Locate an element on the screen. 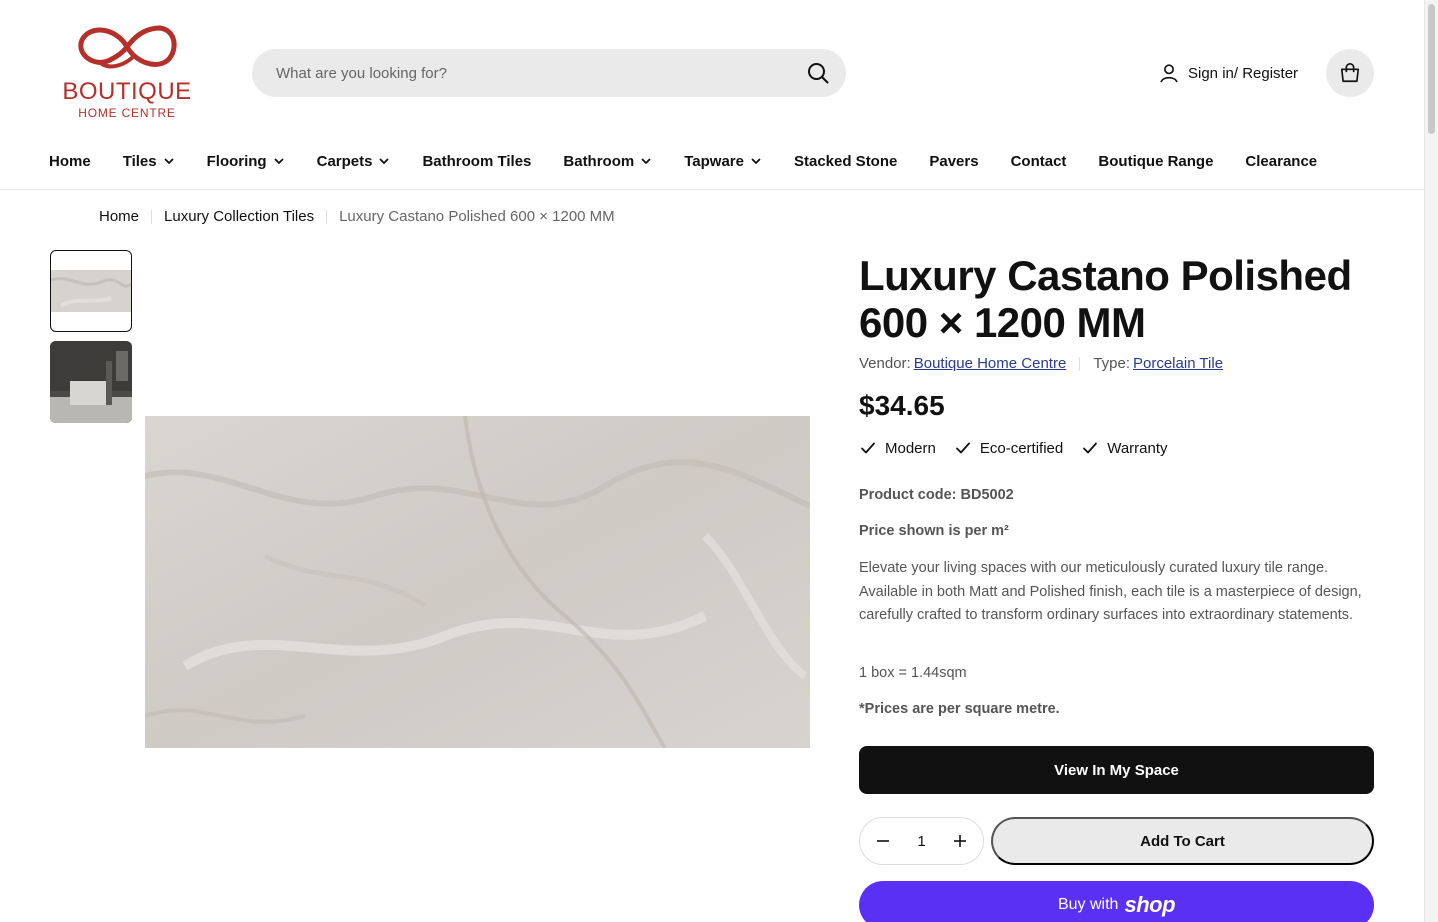 The width and height of the screenshot is (1438, 922). badge-modern: Modern is located at coordinates (897, 448).